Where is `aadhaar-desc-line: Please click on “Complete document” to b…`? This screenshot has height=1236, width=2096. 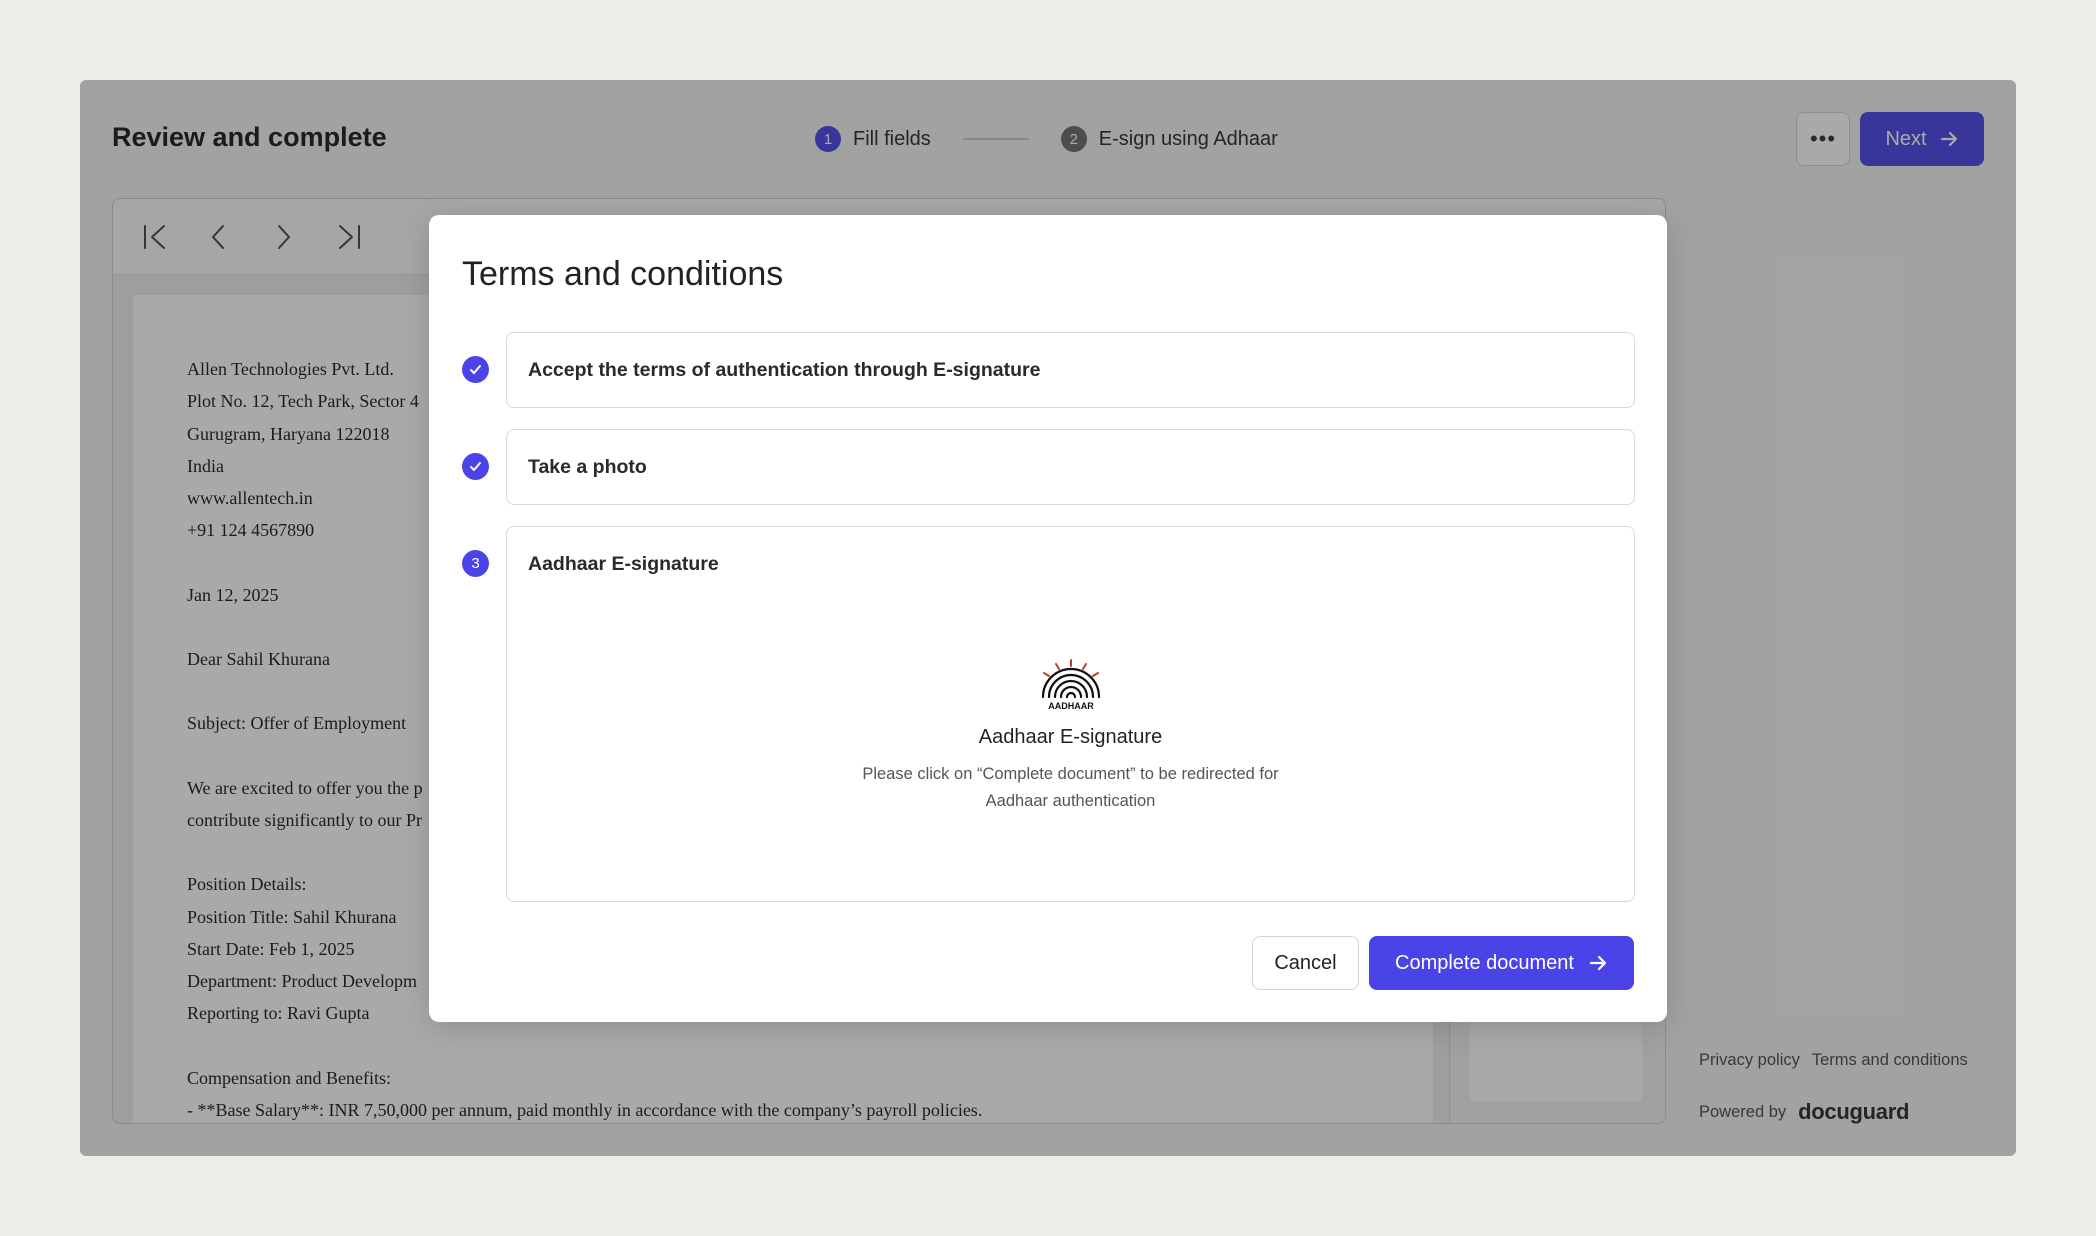 aadhaar-desc-line: Please click on “Complete document” to b… is located at coordinates (1070, 774).